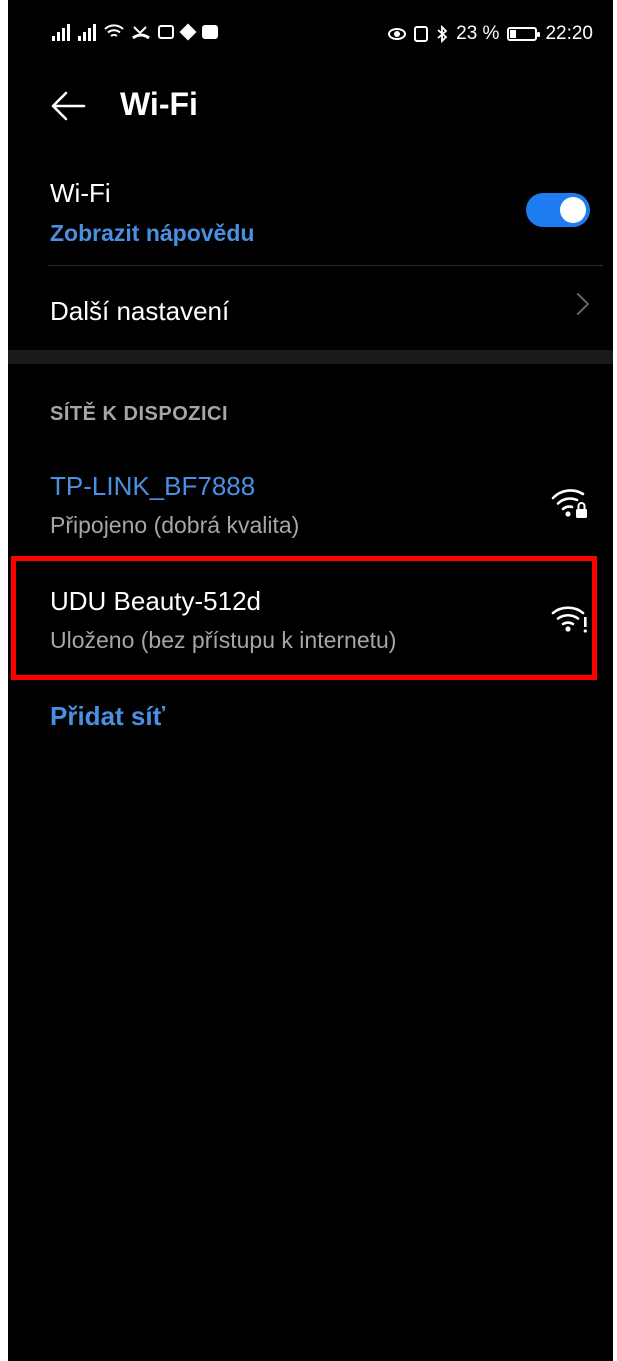  Describe the element at coordinates (524, 34) in the screenshot. I see `battery-icon` at that location.